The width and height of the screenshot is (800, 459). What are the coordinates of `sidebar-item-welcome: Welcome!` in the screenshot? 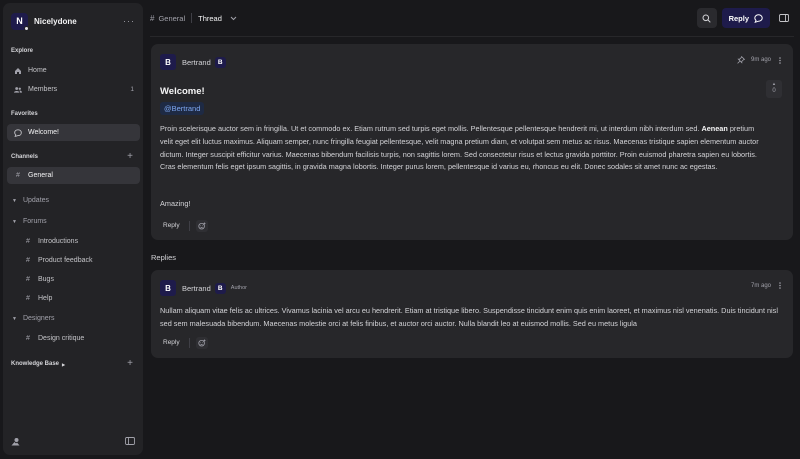 It's located at (73, 132).